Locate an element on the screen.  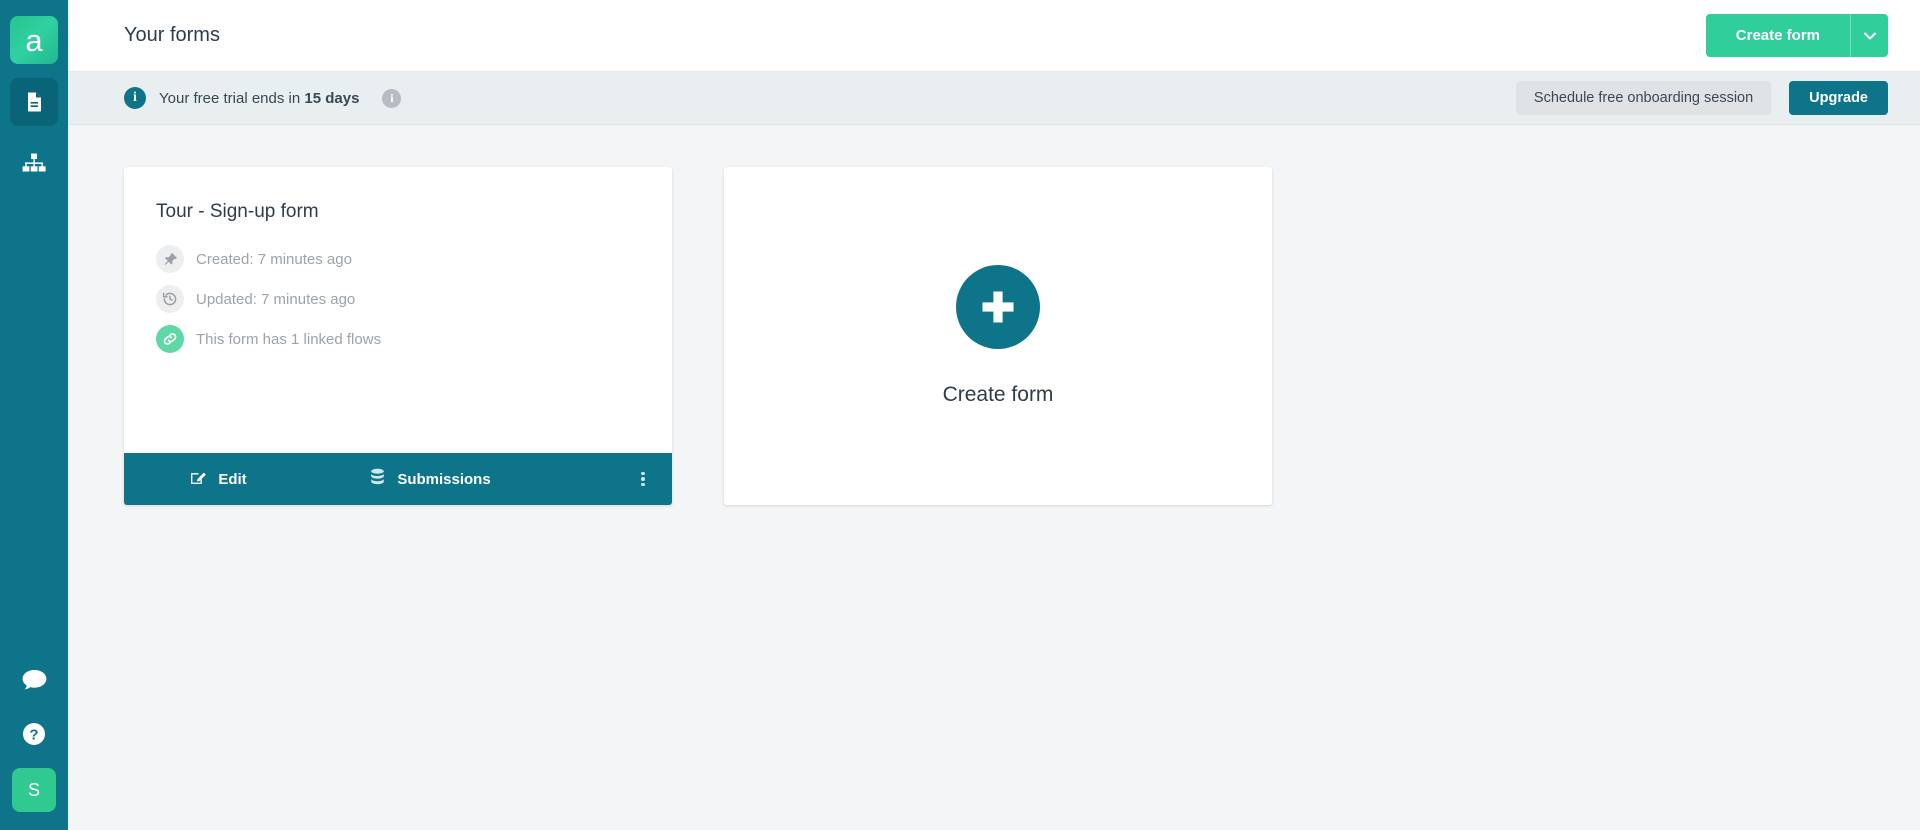
trial-text: Your free trial ends in 15 days is located at coordinates (259, 98).